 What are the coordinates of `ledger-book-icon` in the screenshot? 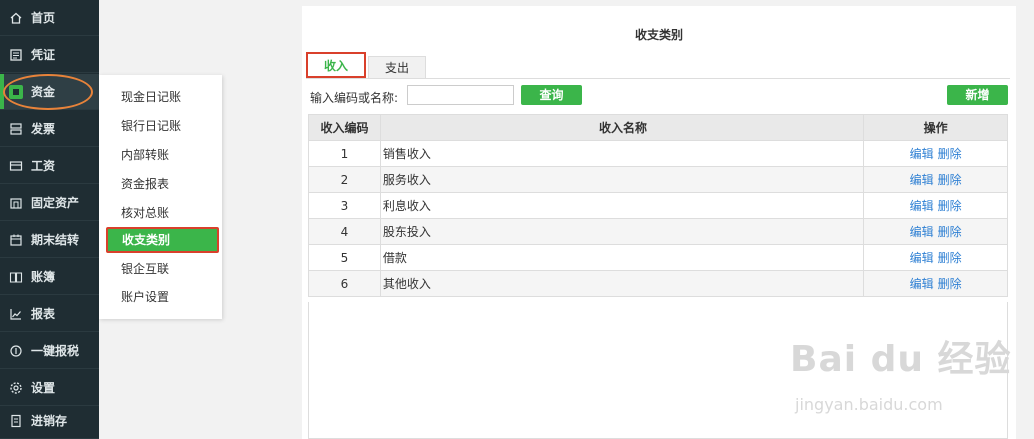 It's located at (16, 277).